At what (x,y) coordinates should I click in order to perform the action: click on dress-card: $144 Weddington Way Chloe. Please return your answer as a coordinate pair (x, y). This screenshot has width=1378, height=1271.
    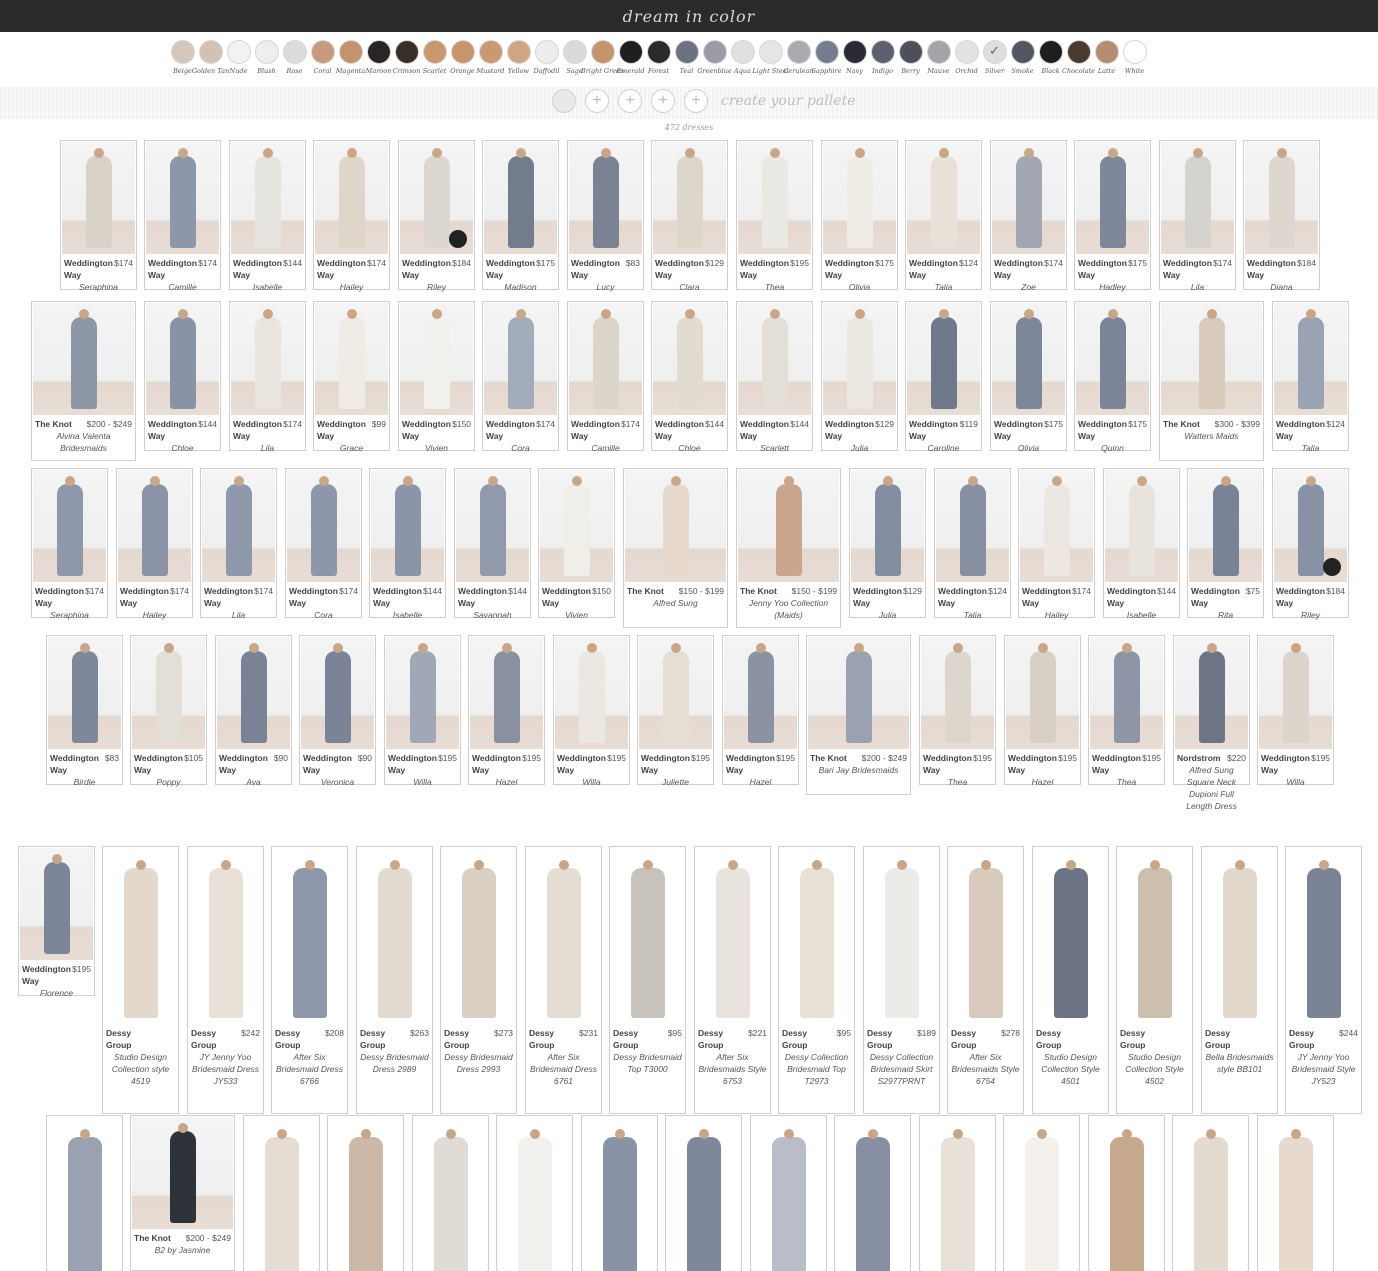
    Looking at the image, I should click on (182, 377).